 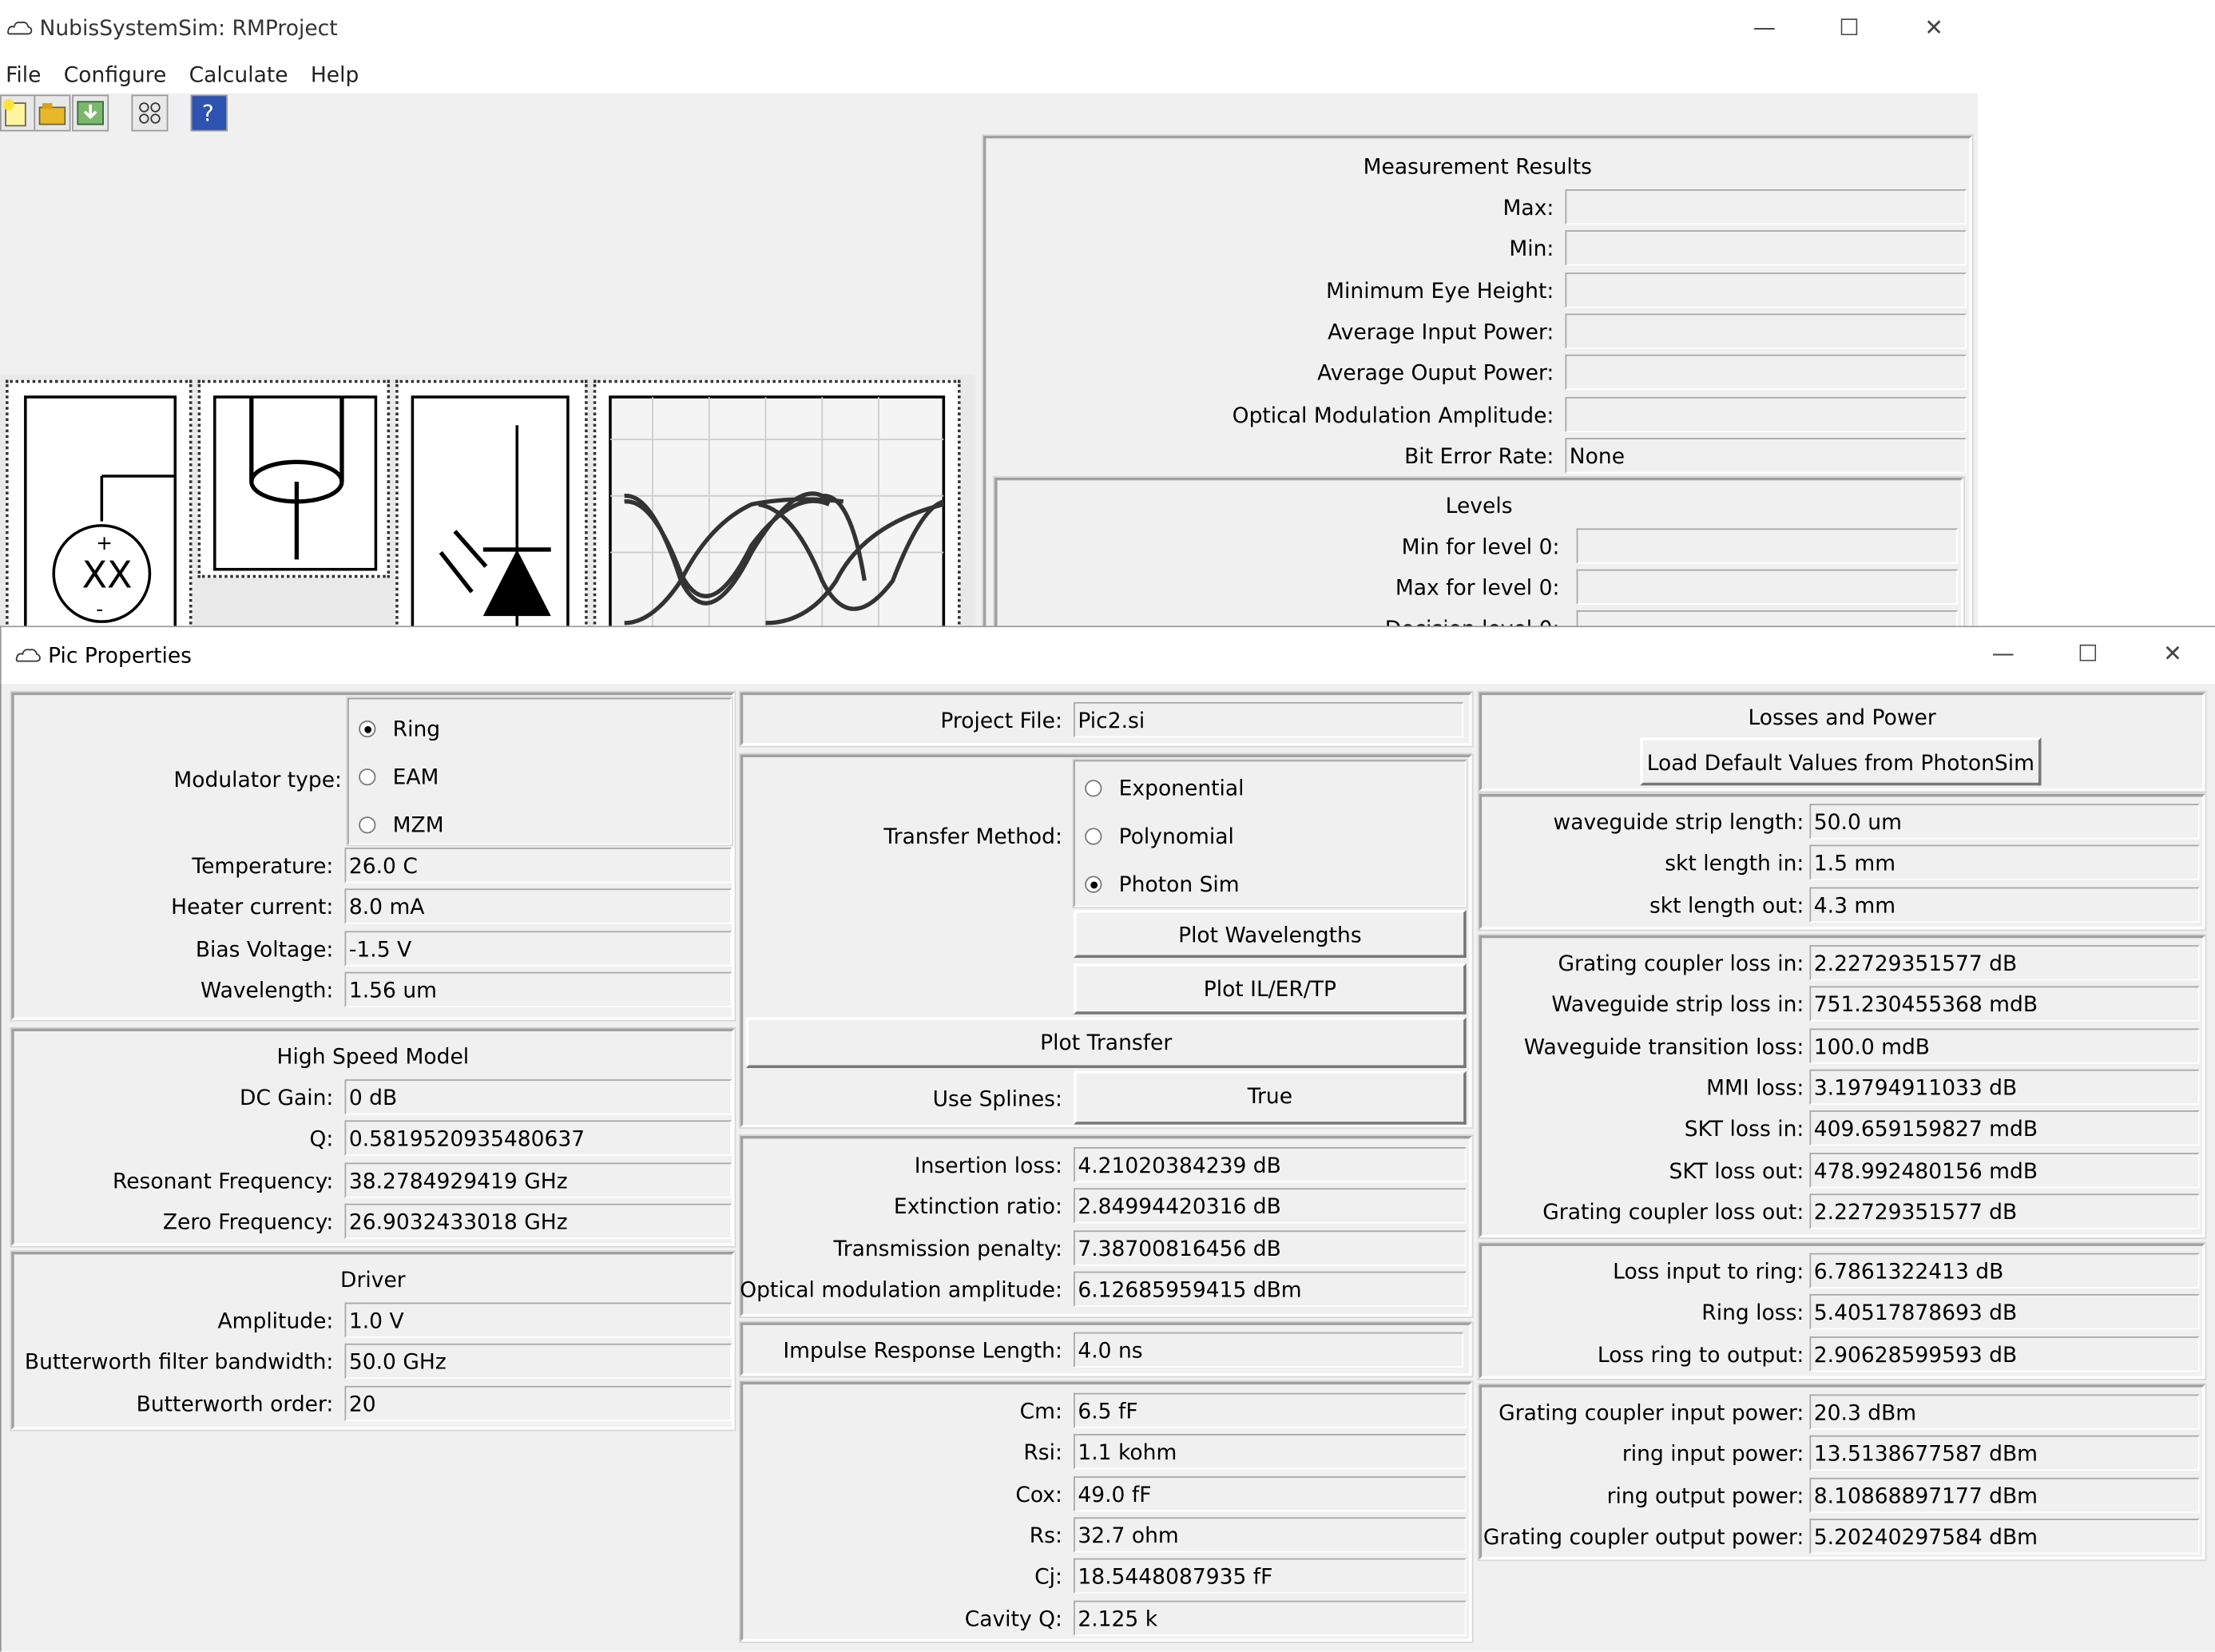 I want to click on insertion-loss-field: 4.21020384239 dB, so click(x=1270, y=1165).